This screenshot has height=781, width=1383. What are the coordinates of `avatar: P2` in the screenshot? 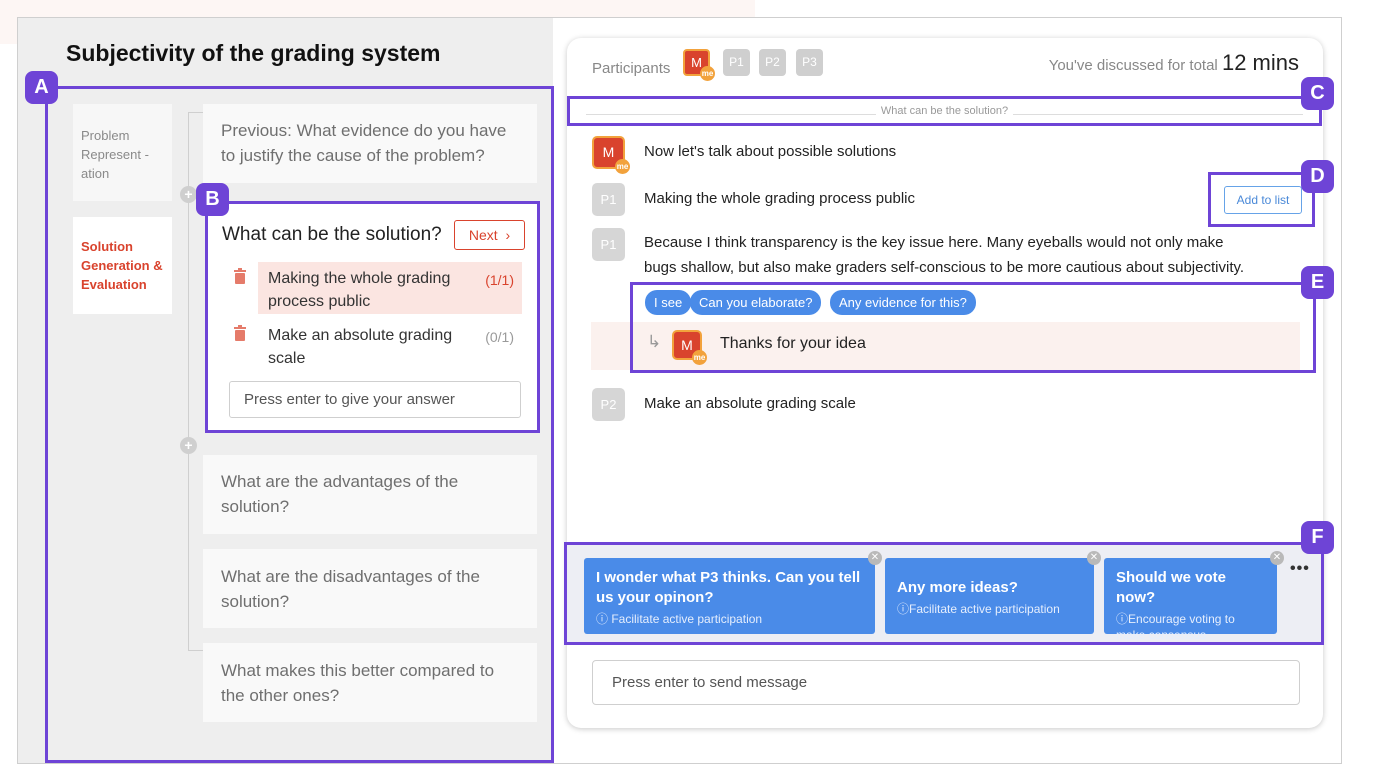 It's located at (608, 404).